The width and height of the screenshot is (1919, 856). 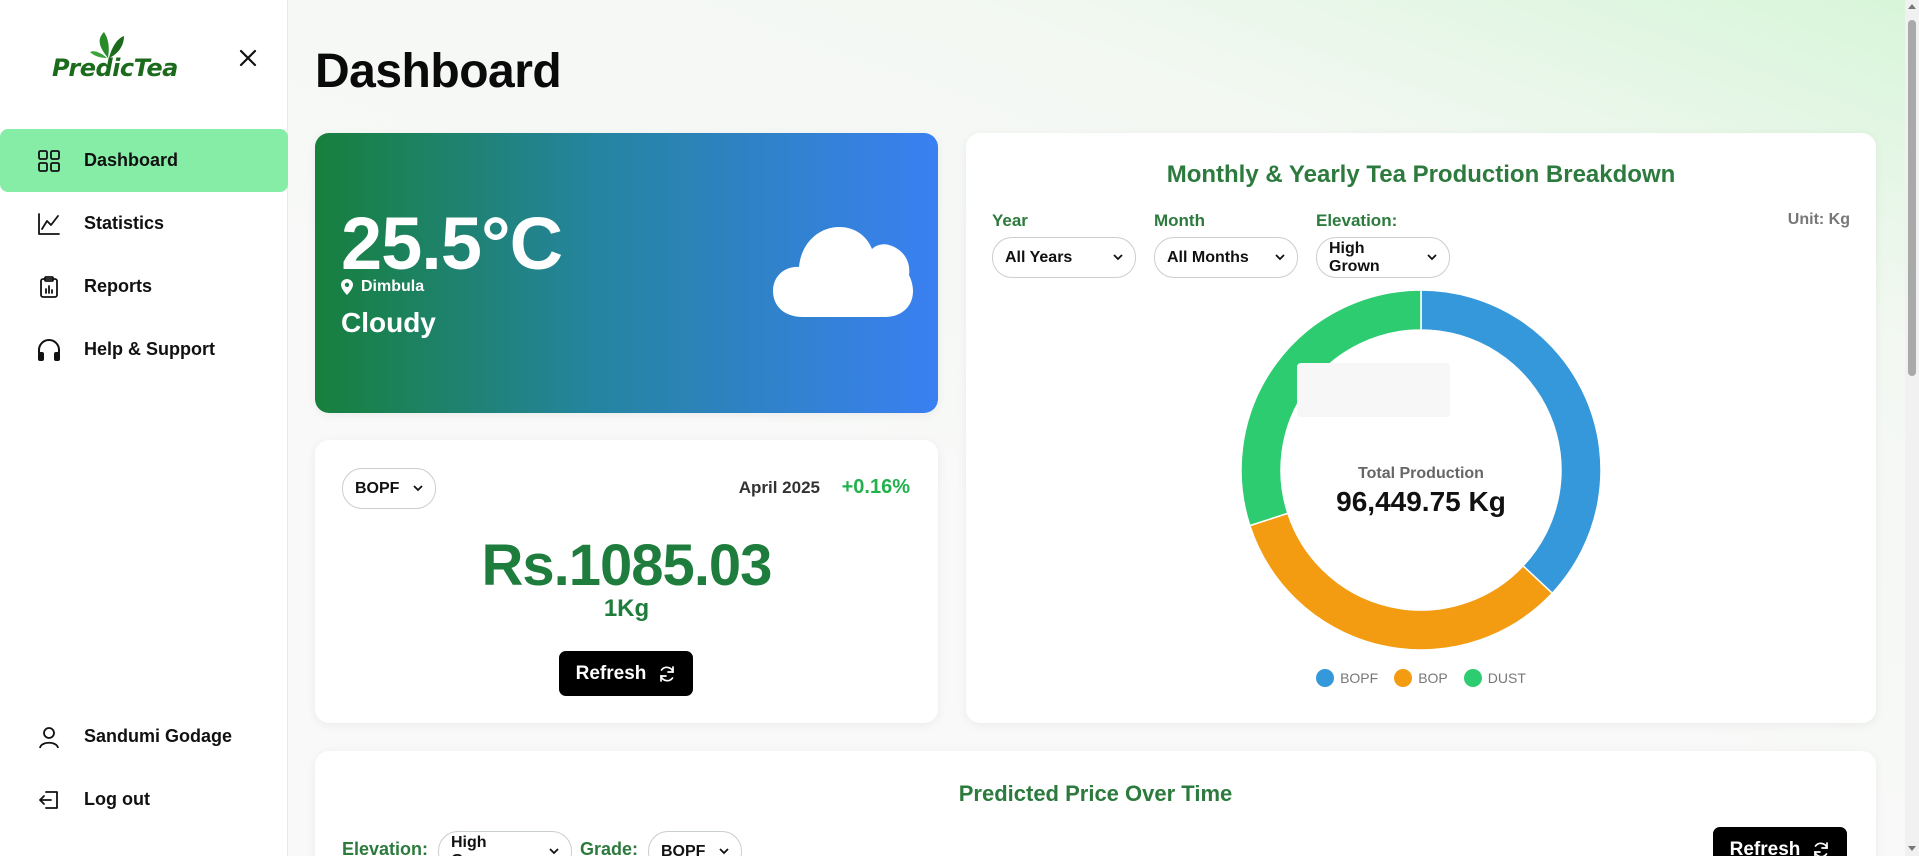 I want to click on grade-select: BOPF, so click(x=389, y=488).